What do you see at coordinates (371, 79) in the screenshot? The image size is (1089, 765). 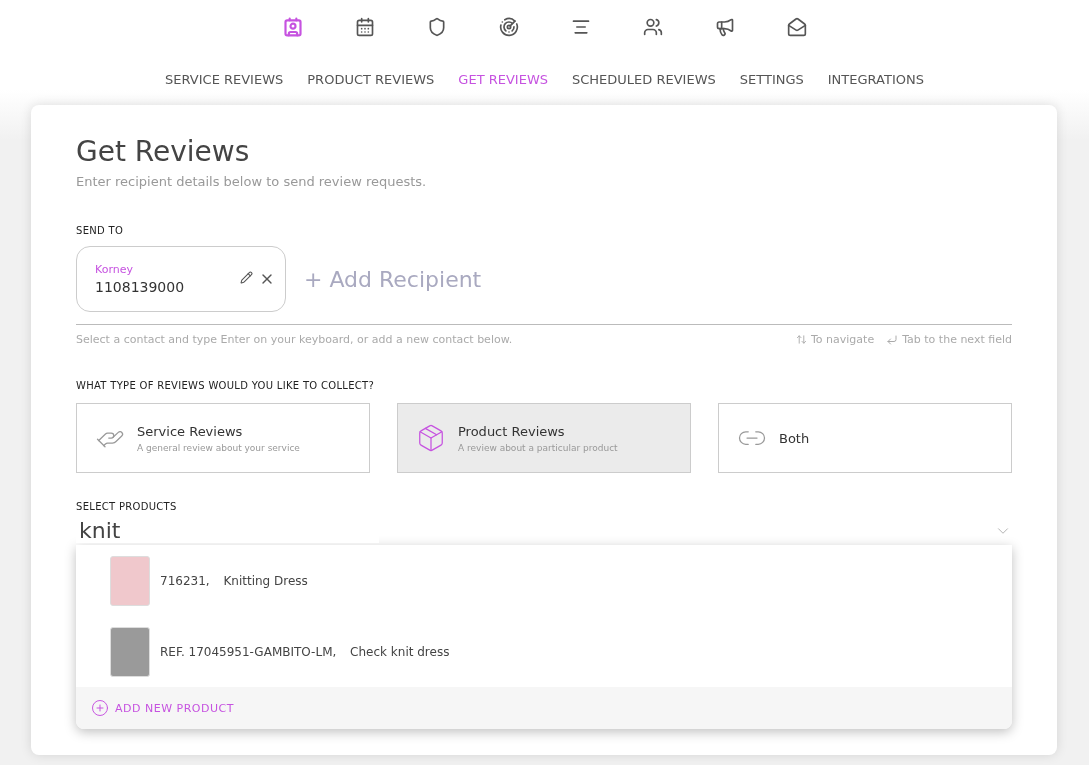 I see `nav-tab: PRODUCT REVIEWS` at bounding box center [371, 79].